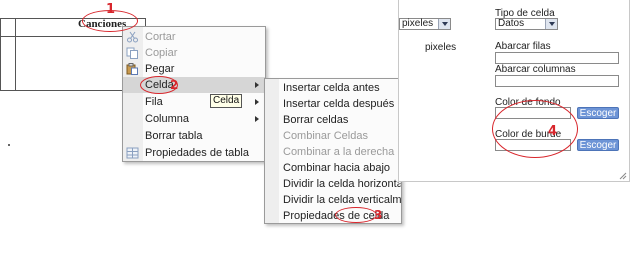 This screenshot has width=640, height=264. I want to click on submenu-item-borrar-celdas: Borrar celdas, so click(333, 120).